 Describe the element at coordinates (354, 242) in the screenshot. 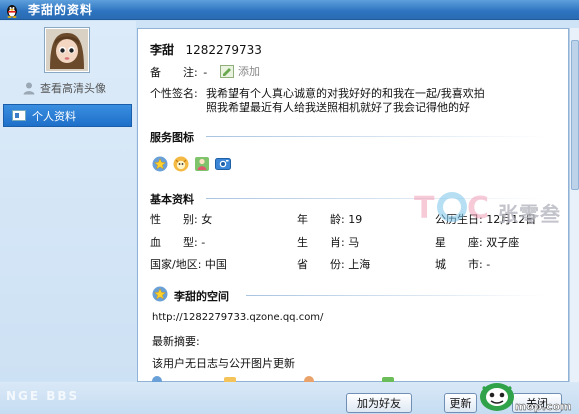

I see `zodiac-animal-value: 马` at that location.